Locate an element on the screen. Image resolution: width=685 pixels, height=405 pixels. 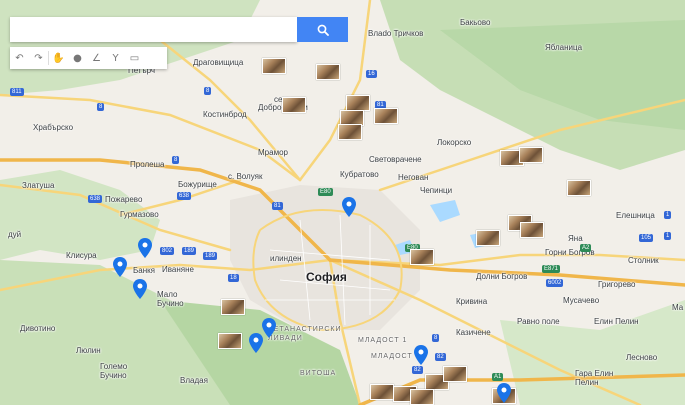
place-label: Гурмазово is located at coordinates (139, 214).